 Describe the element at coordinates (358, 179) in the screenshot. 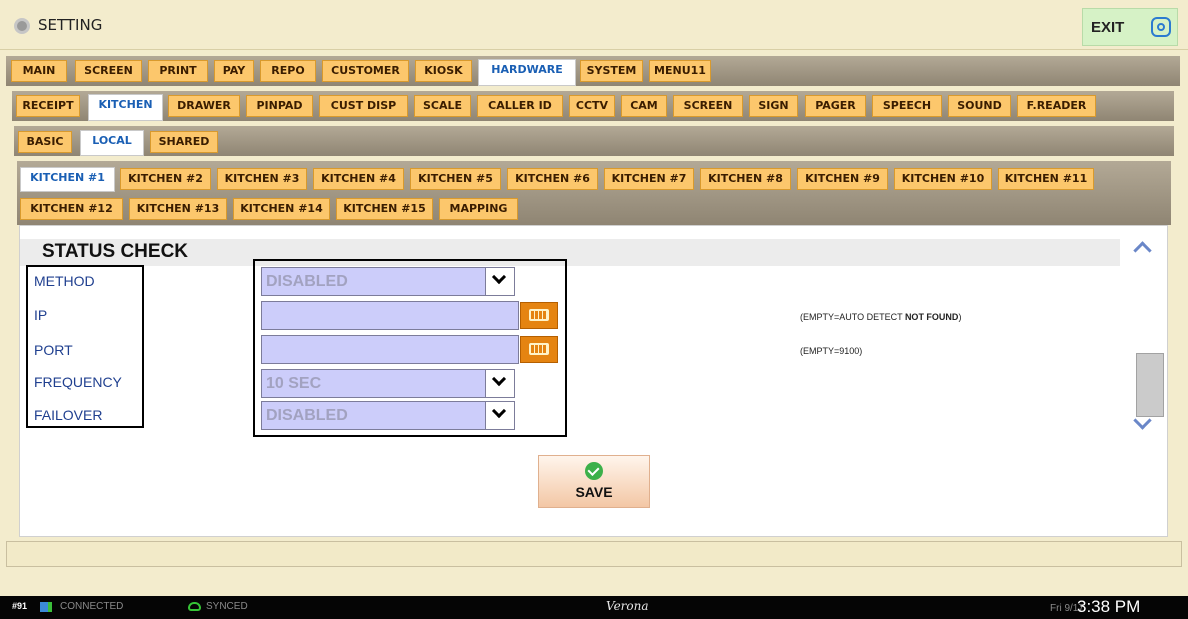

I see `tab-kitchen-4: KITCHEN #4` at that location.